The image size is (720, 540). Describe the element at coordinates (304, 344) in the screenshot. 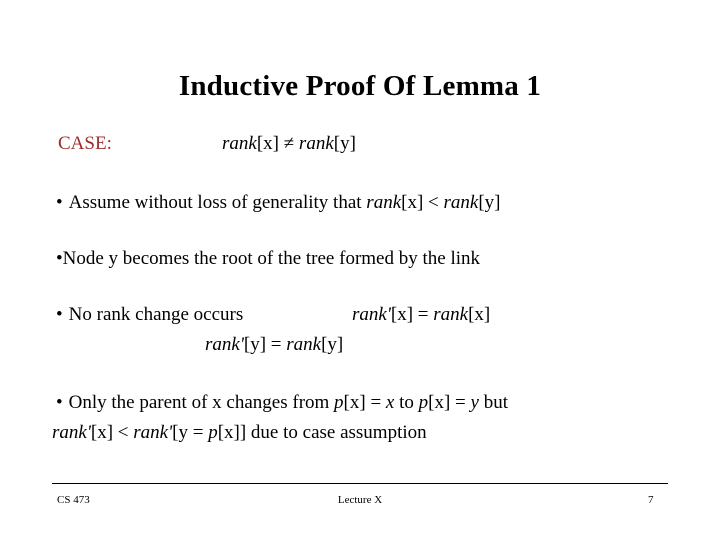

I see `rank-y: rank` at that location.